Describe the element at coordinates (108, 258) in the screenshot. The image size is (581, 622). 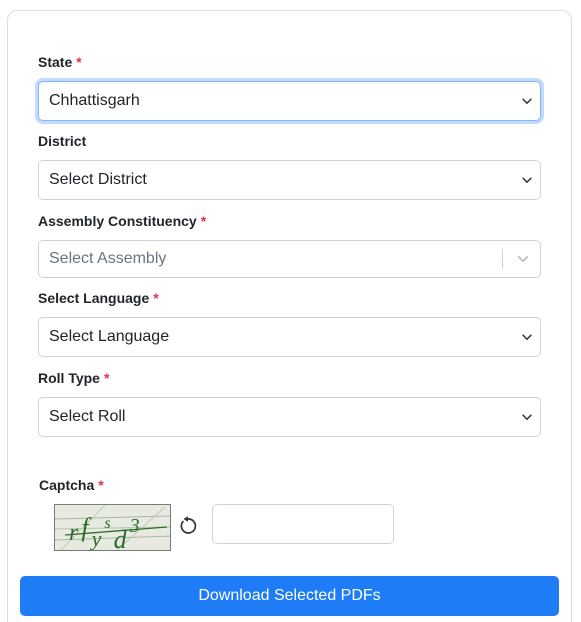
I see `assembly-select-placeholder: Select Assembly` at that location.